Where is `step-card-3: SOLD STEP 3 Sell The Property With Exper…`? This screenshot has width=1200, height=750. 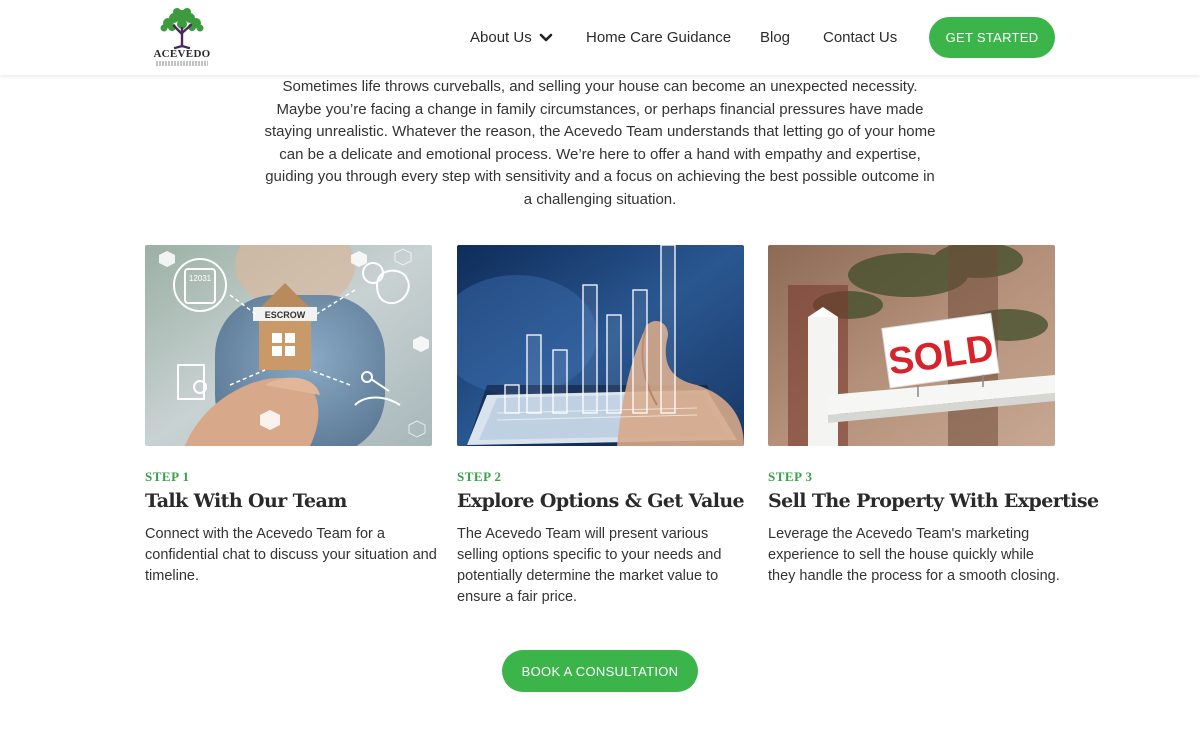
step-card-3: SOLD STEP 3 Sell The Property With Exper… is located at coordinates (933, 414).